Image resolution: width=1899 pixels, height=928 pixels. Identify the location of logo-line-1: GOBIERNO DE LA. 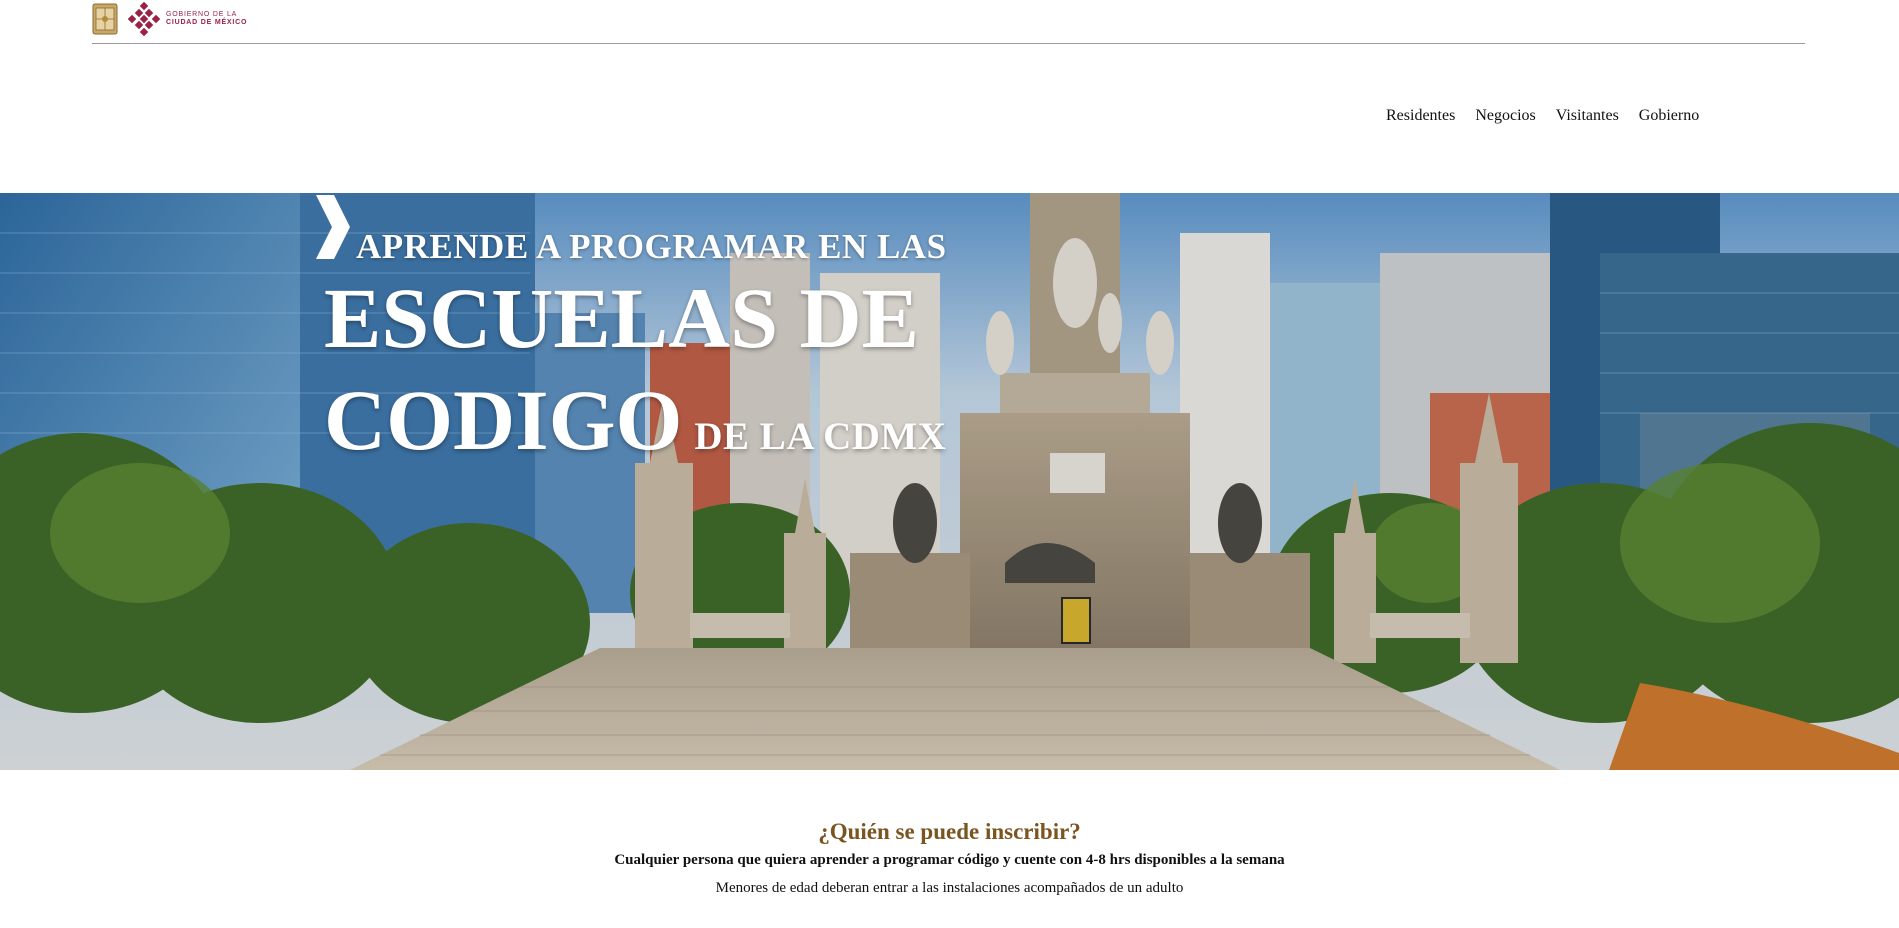
(202, 14).